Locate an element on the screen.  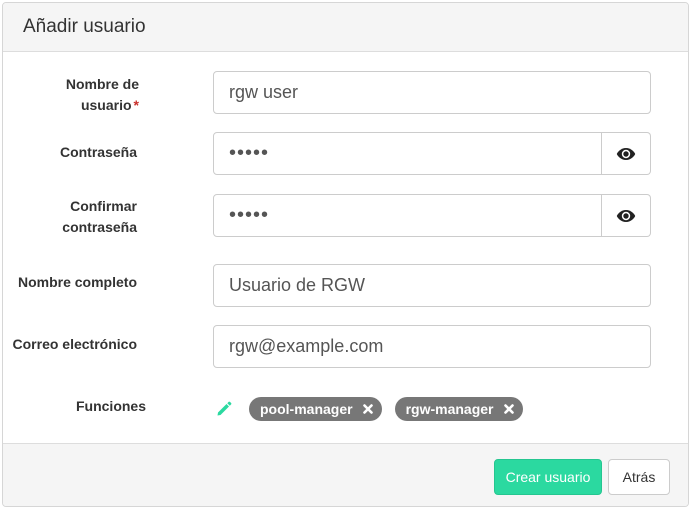
email-input is located at coordinates (432, 346).